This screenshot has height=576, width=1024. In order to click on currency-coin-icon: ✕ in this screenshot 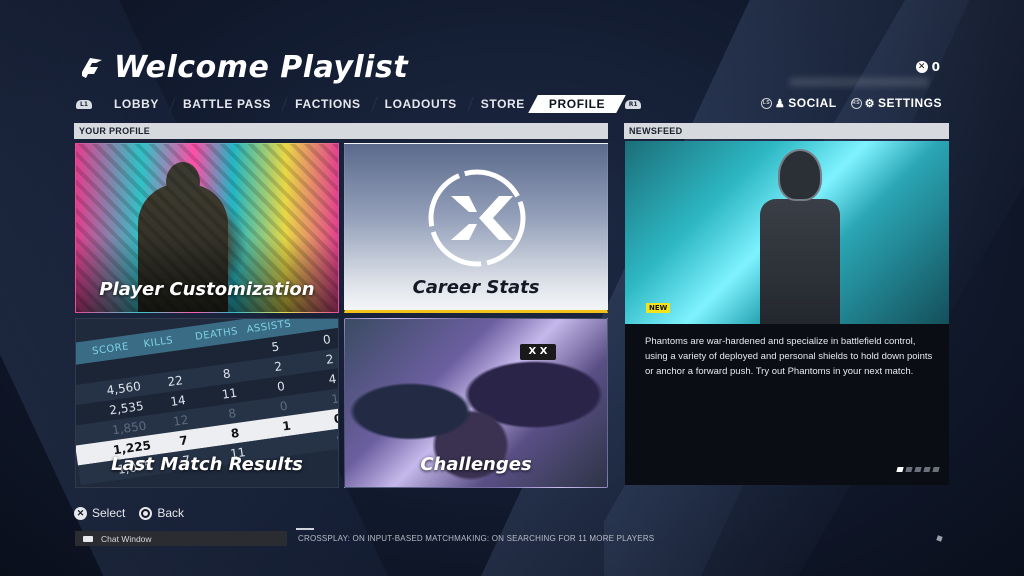, I will do `click(921, 67)`.